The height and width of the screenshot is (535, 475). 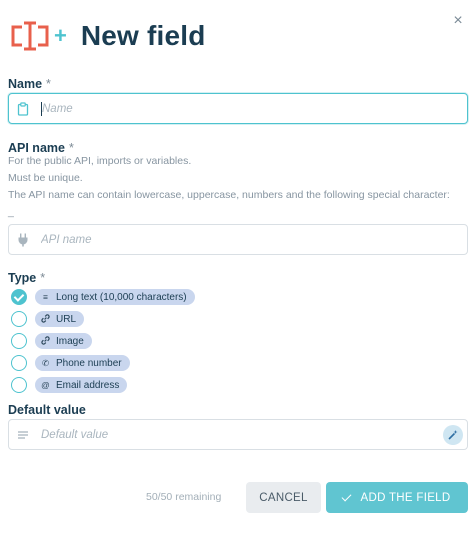 I want to click on name-label: Name *, so click(x=29, y=84).